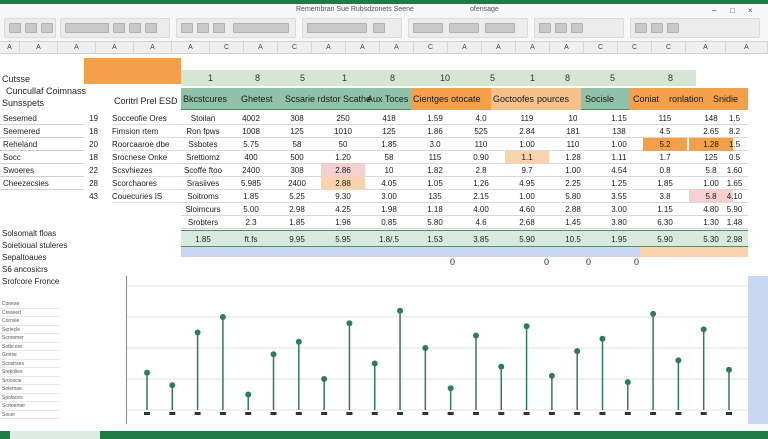 This screenshot has width=768, height=439. I want to click on table-cell: Ssbotes, so click(203, 144).